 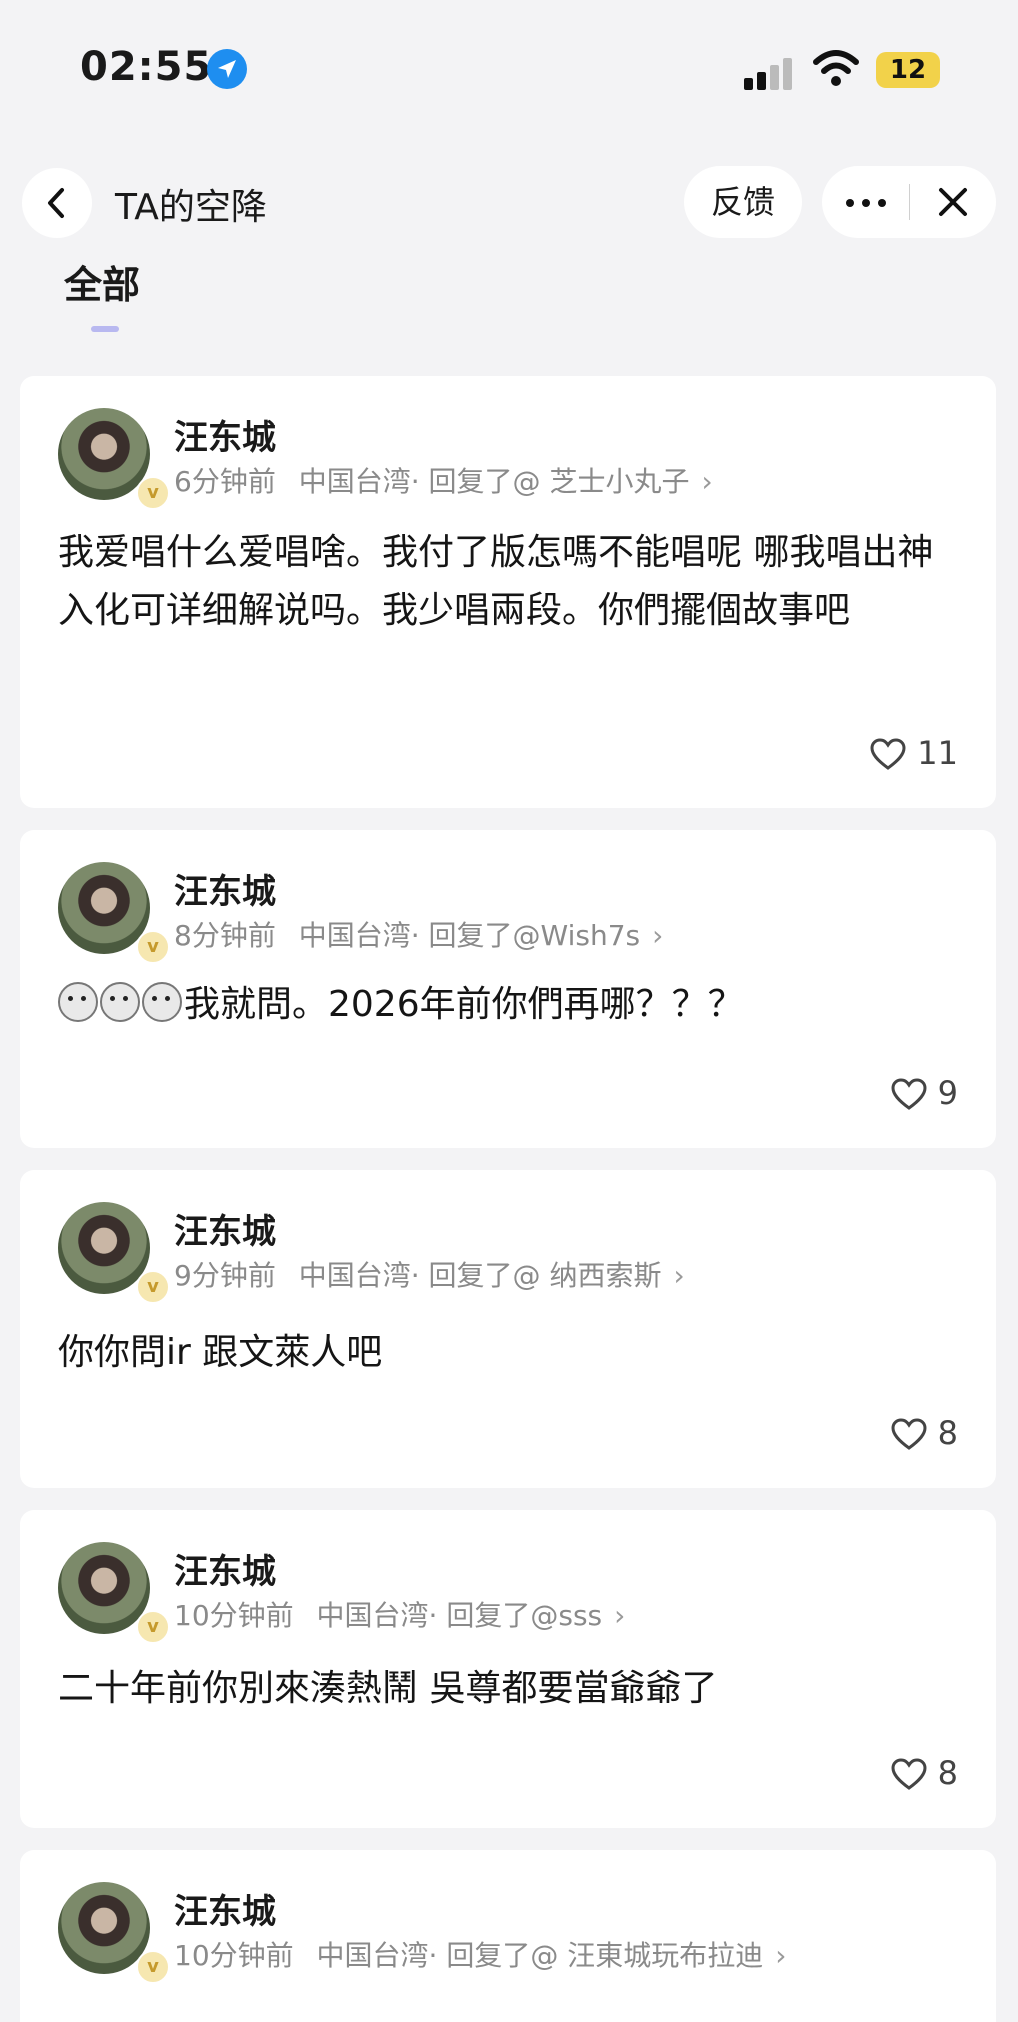 I want to click on close-icon, so click(x=953, y=202).